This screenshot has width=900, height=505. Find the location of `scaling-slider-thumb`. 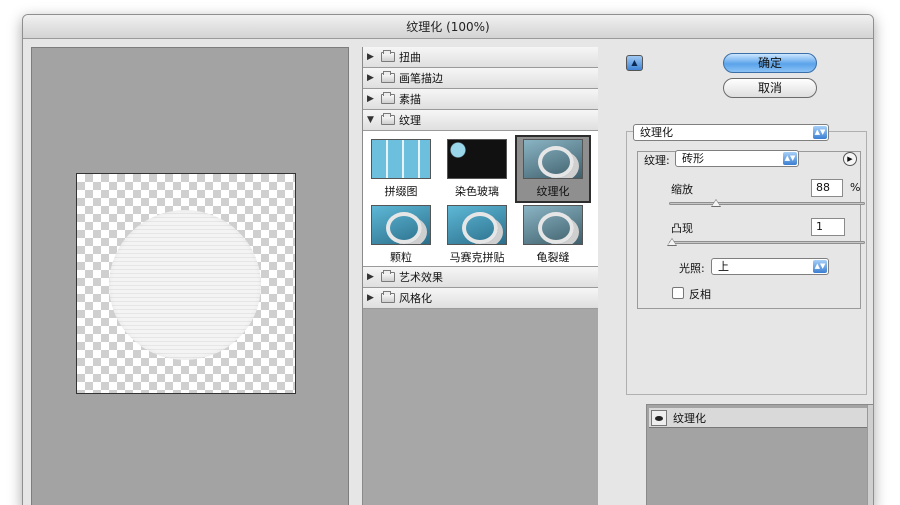

scaling-slider-thumb is located at coordinates (716, 203).